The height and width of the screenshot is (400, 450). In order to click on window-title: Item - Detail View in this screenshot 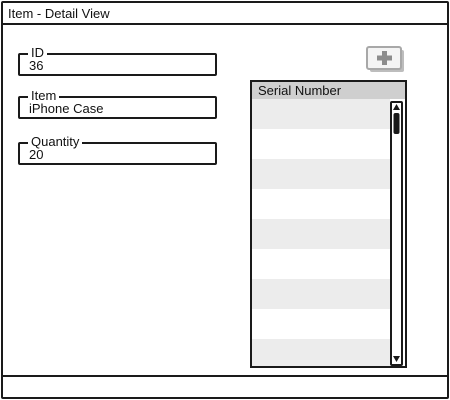, I will do `click(59, 13)`.